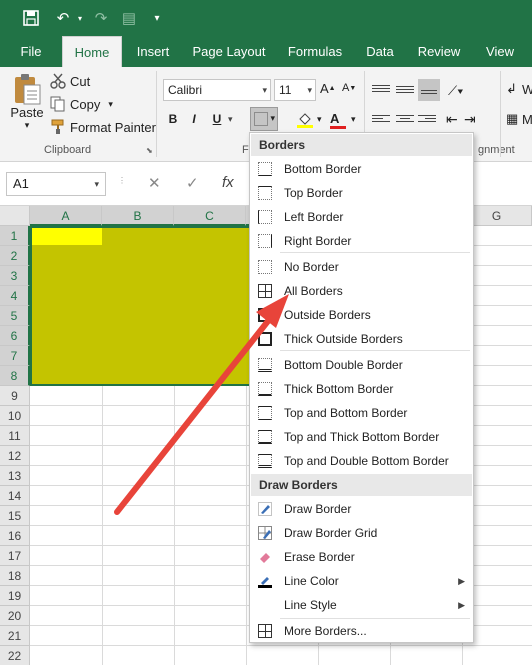  I want to click on bold-button: B, so click(173, 119).